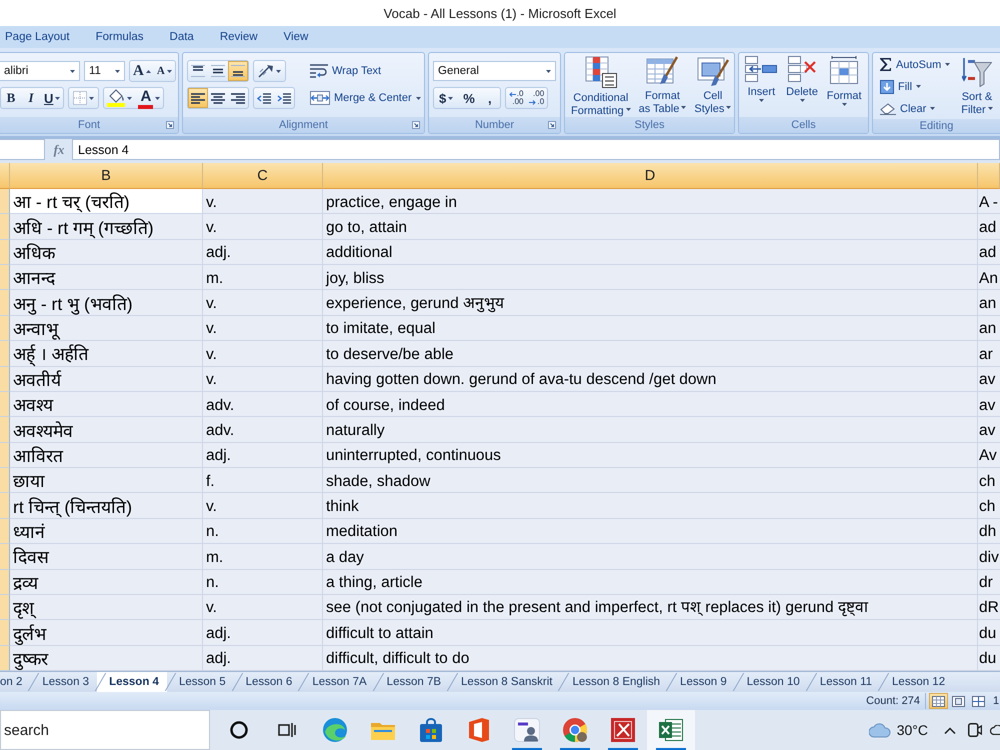 This screenshot has width=1000, height=750. Describe the element at coordinates (200, 682) in the screenshot. I see `sheet-tab: Lesson 5` at that location.